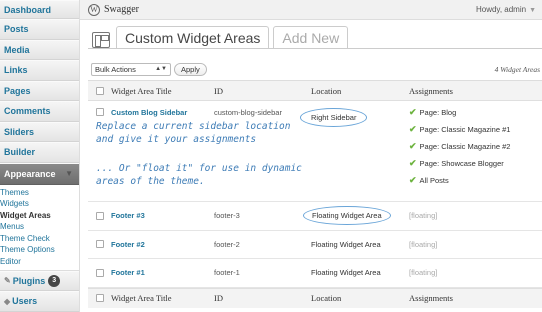 Image resolution: width=542 pixels, height=312 pixels. I want to click on assignment-label: Page: Classic Magazine #1, so click(465, 129).